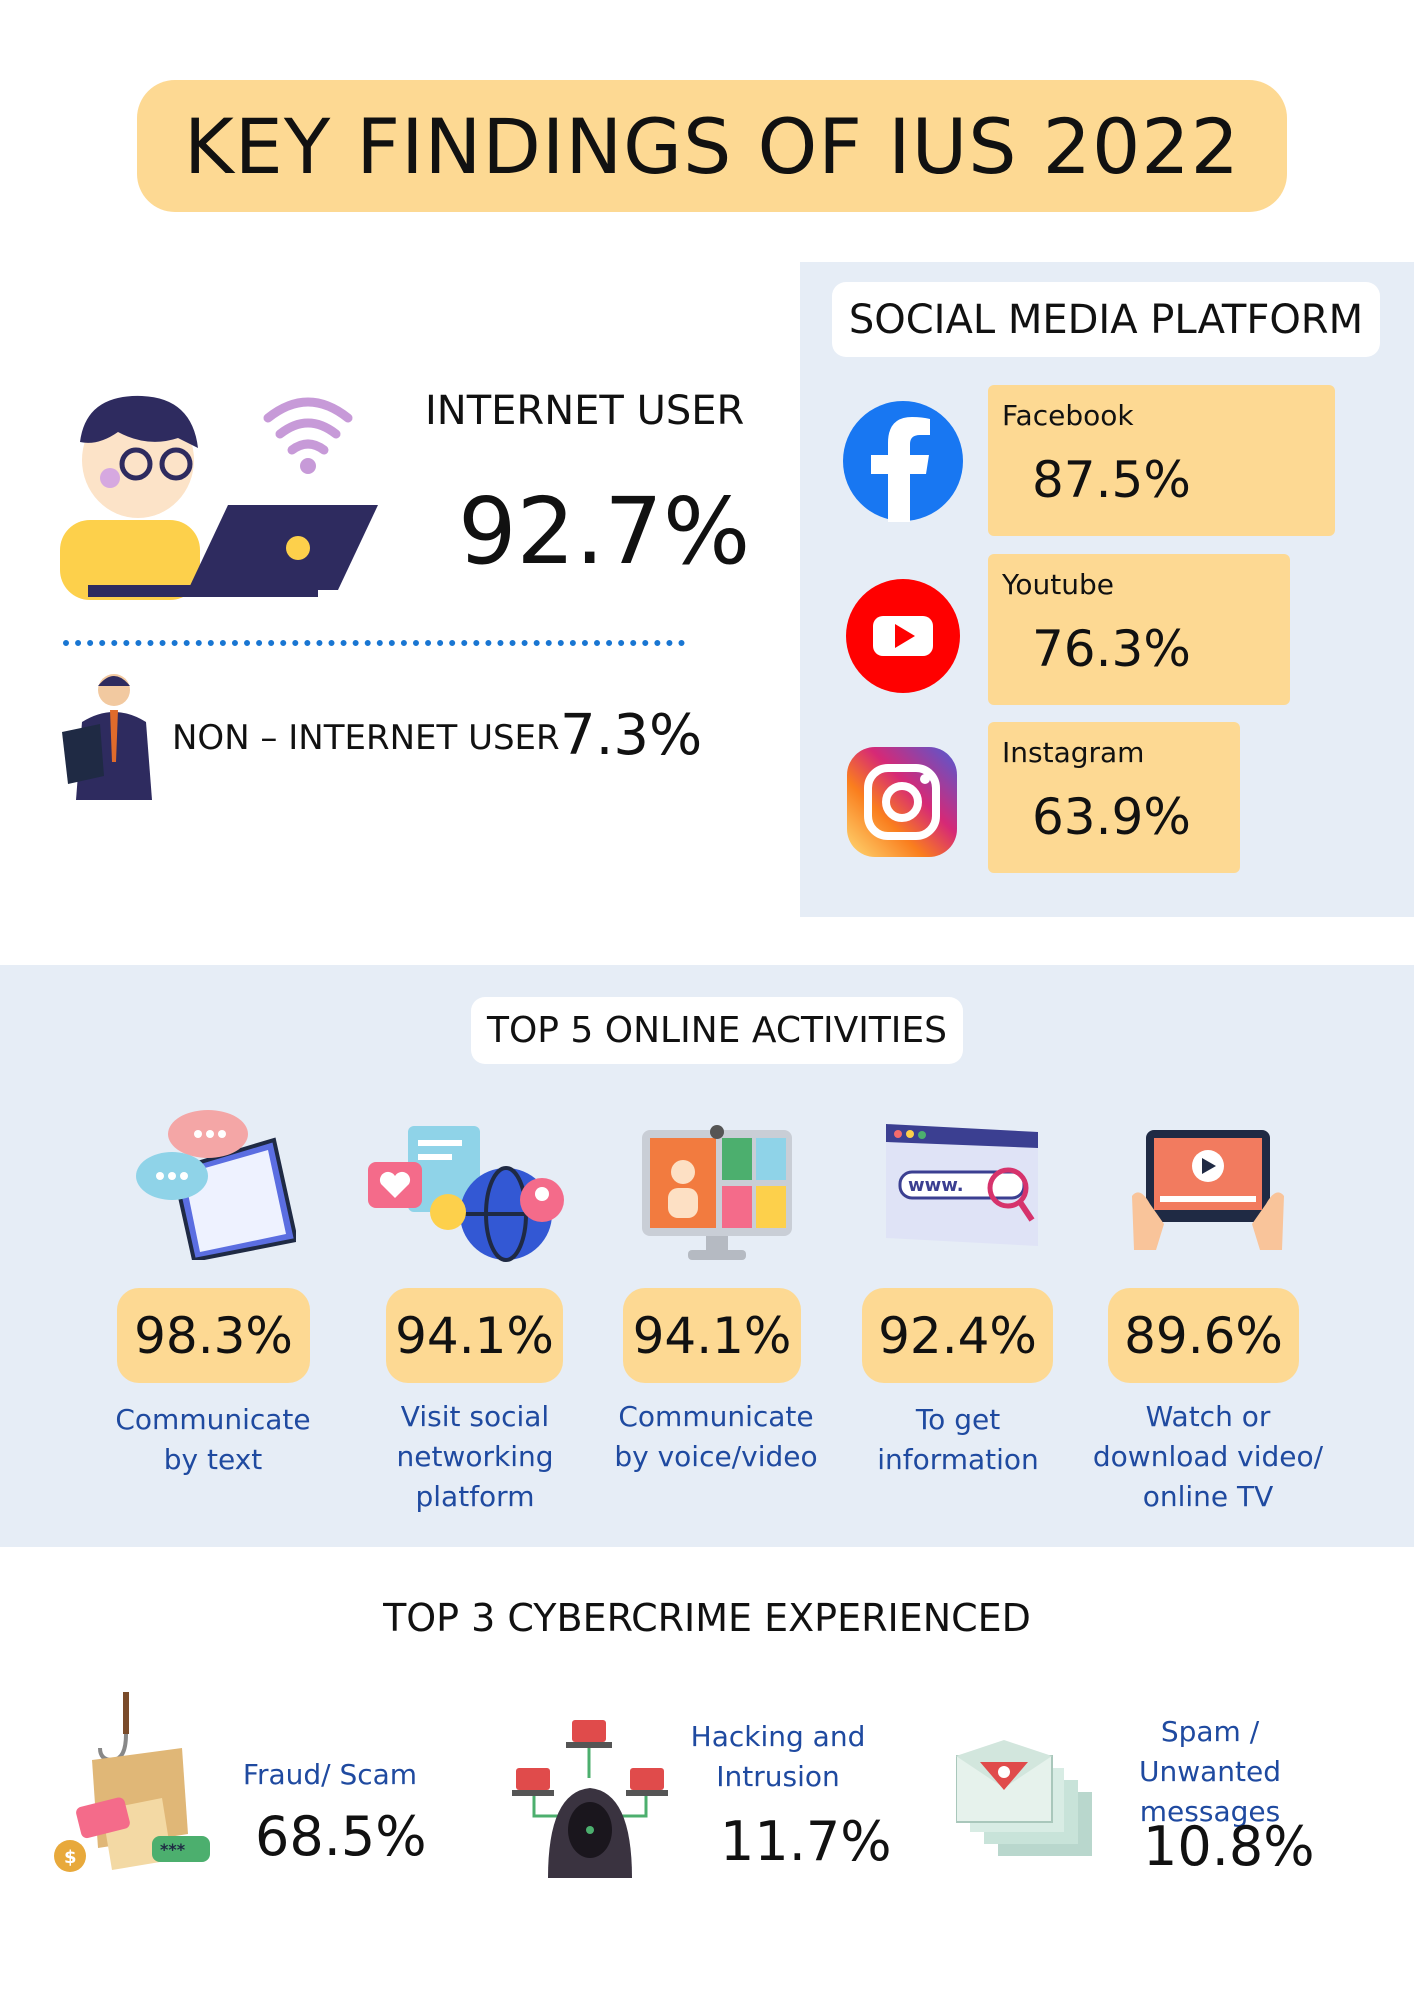 The width and height of the screenshot is (1414, 2000). Describe the element at coordinates (475, 1456) in the screenshot. I see `activity-label-2: Visit social networking platform` at that location.